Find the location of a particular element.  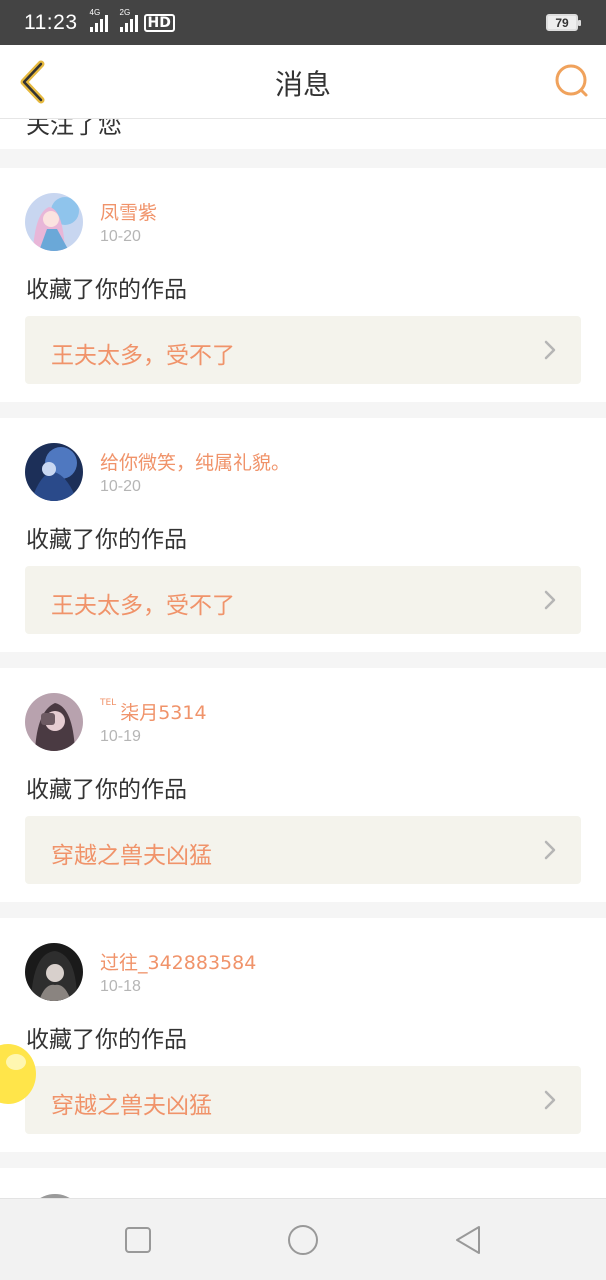

message-card-partial: 关注了您 is located at coordinates (303, 134).